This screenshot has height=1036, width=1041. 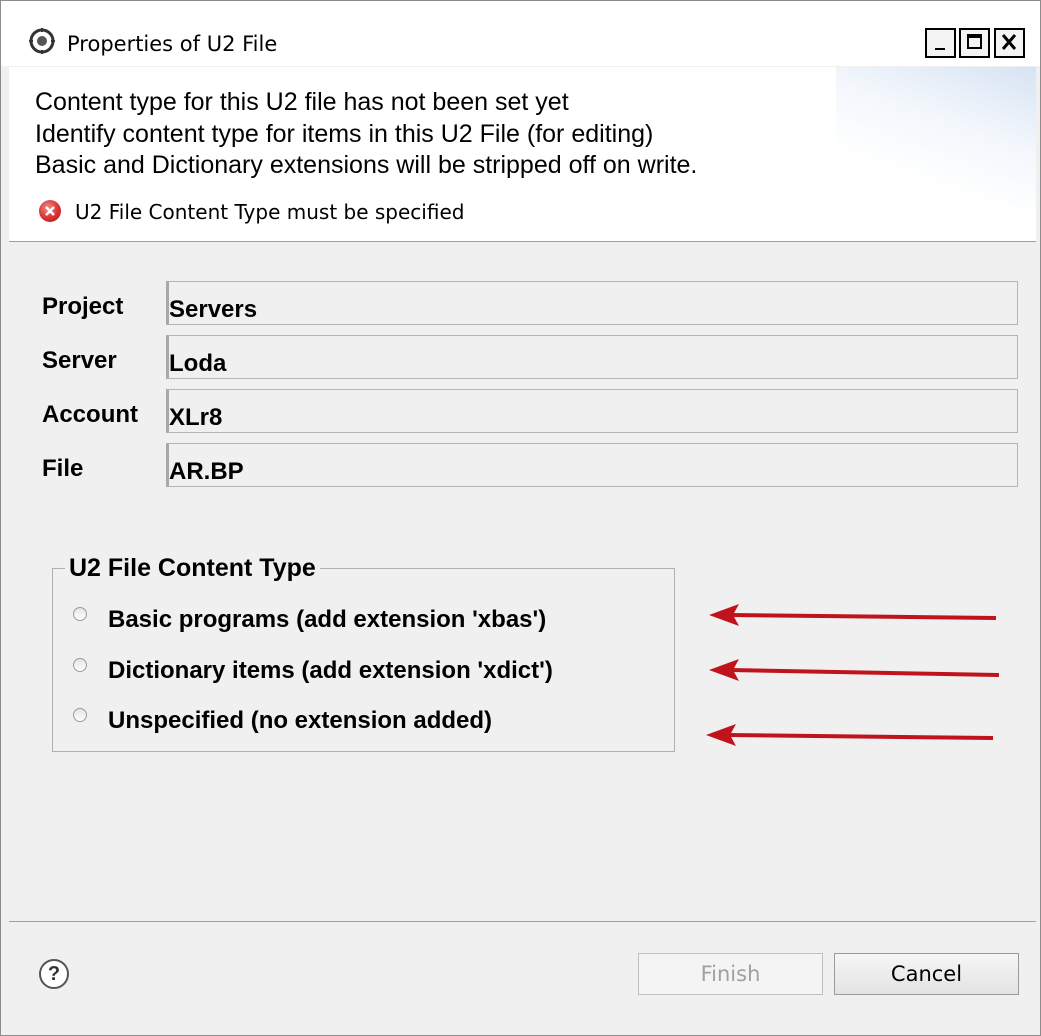 I want to click on error-icon, so click(x=50, y=211).